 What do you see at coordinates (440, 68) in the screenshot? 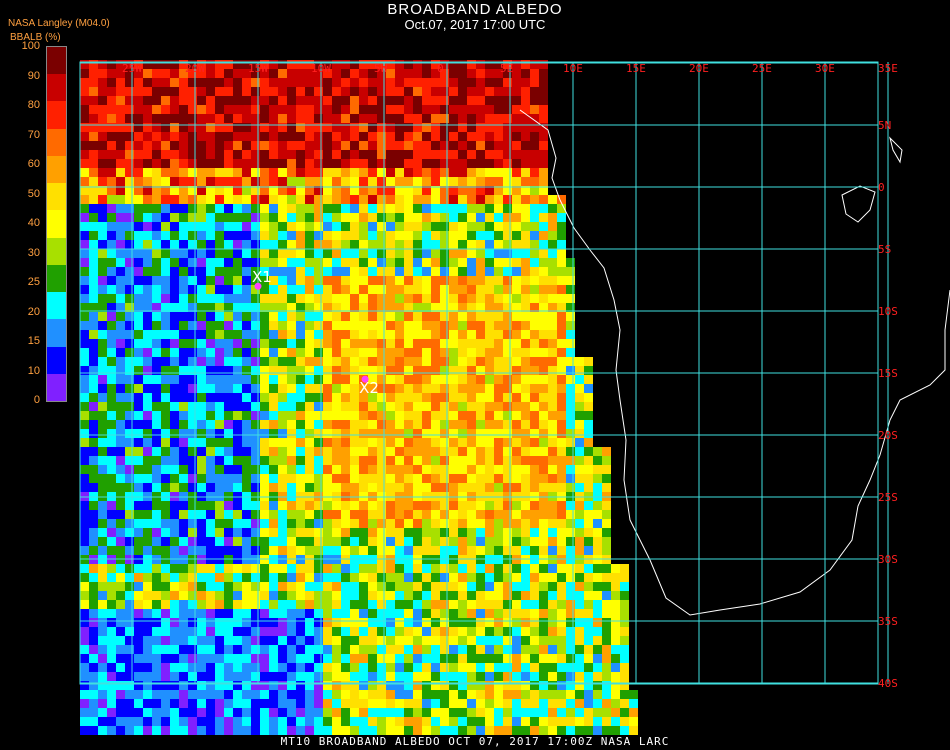
I see `longitude-label: 0` at bounding box center [440, 68].